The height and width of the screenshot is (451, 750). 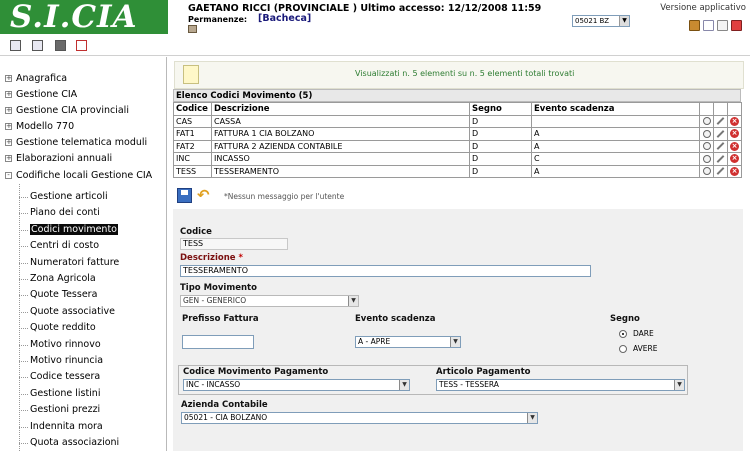 I want to click on table-row: FAT2 FATTURA 2 AZIENDA CONTABILE D A ×, so click(x=457, y=146).